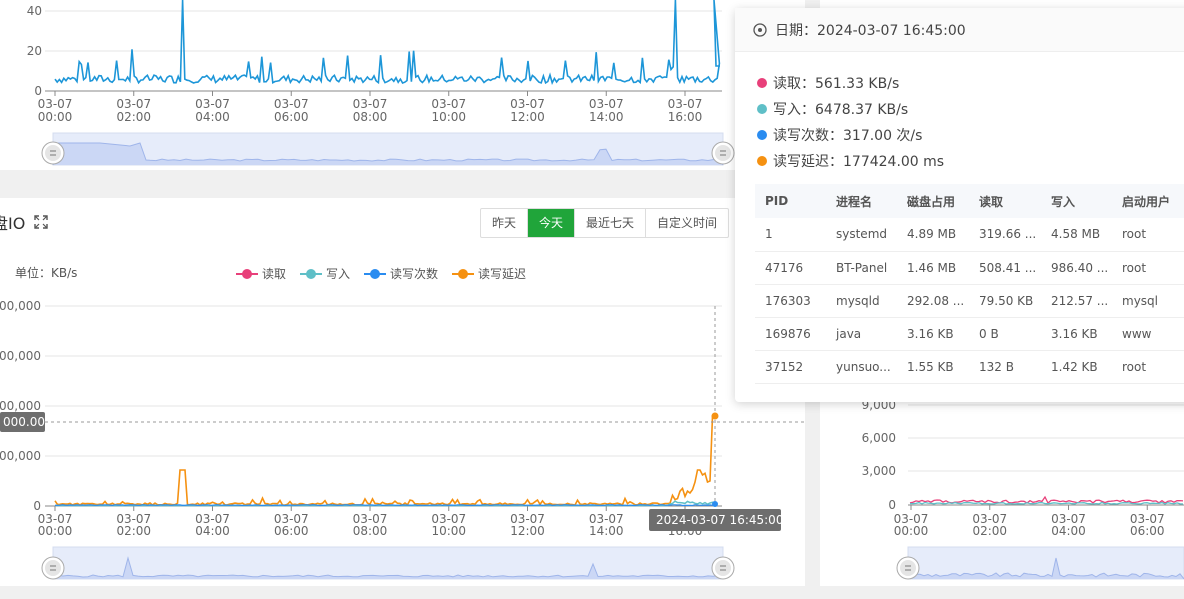 The height and width of the screenshot is (599, 1184). What do you see at coordinates (970, 83) in the screenshot?
I see `tooltip-row-read: 读取：561.33 KB/s` at bounding box center [970, 83].